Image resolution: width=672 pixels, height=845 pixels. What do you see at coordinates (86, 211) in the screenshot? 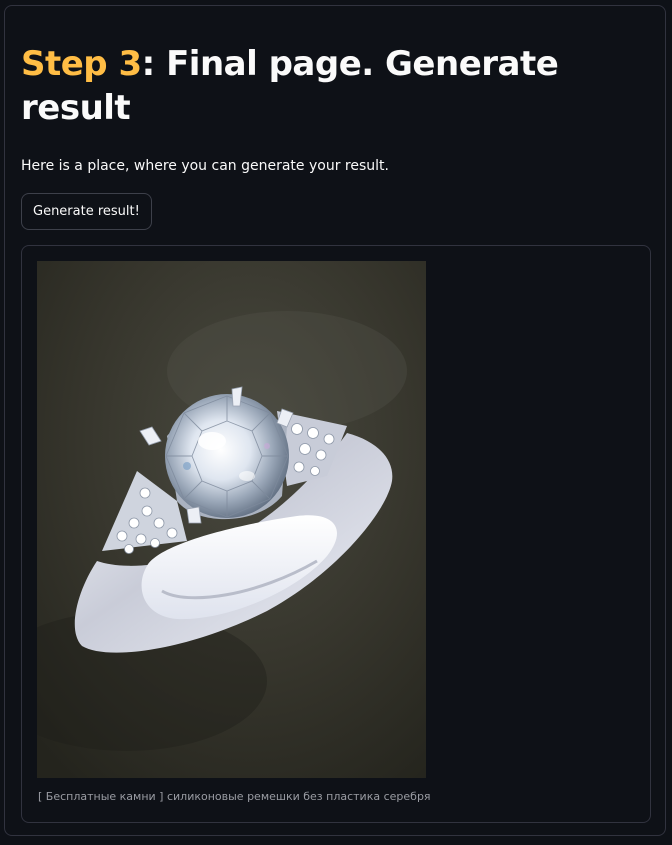
I see `generate-result-button: Generate result!` at bounding box center [86, 211].